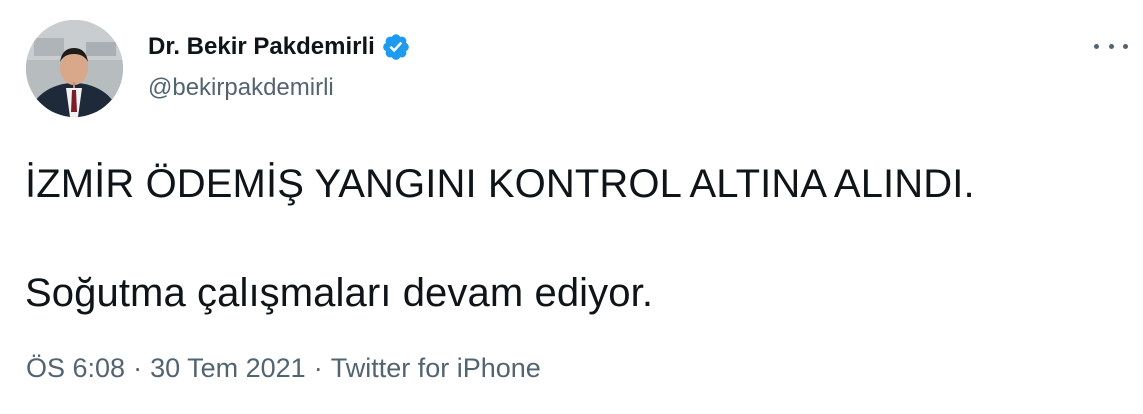  I want to click on avatar-photo-icon, so click(74, 68).